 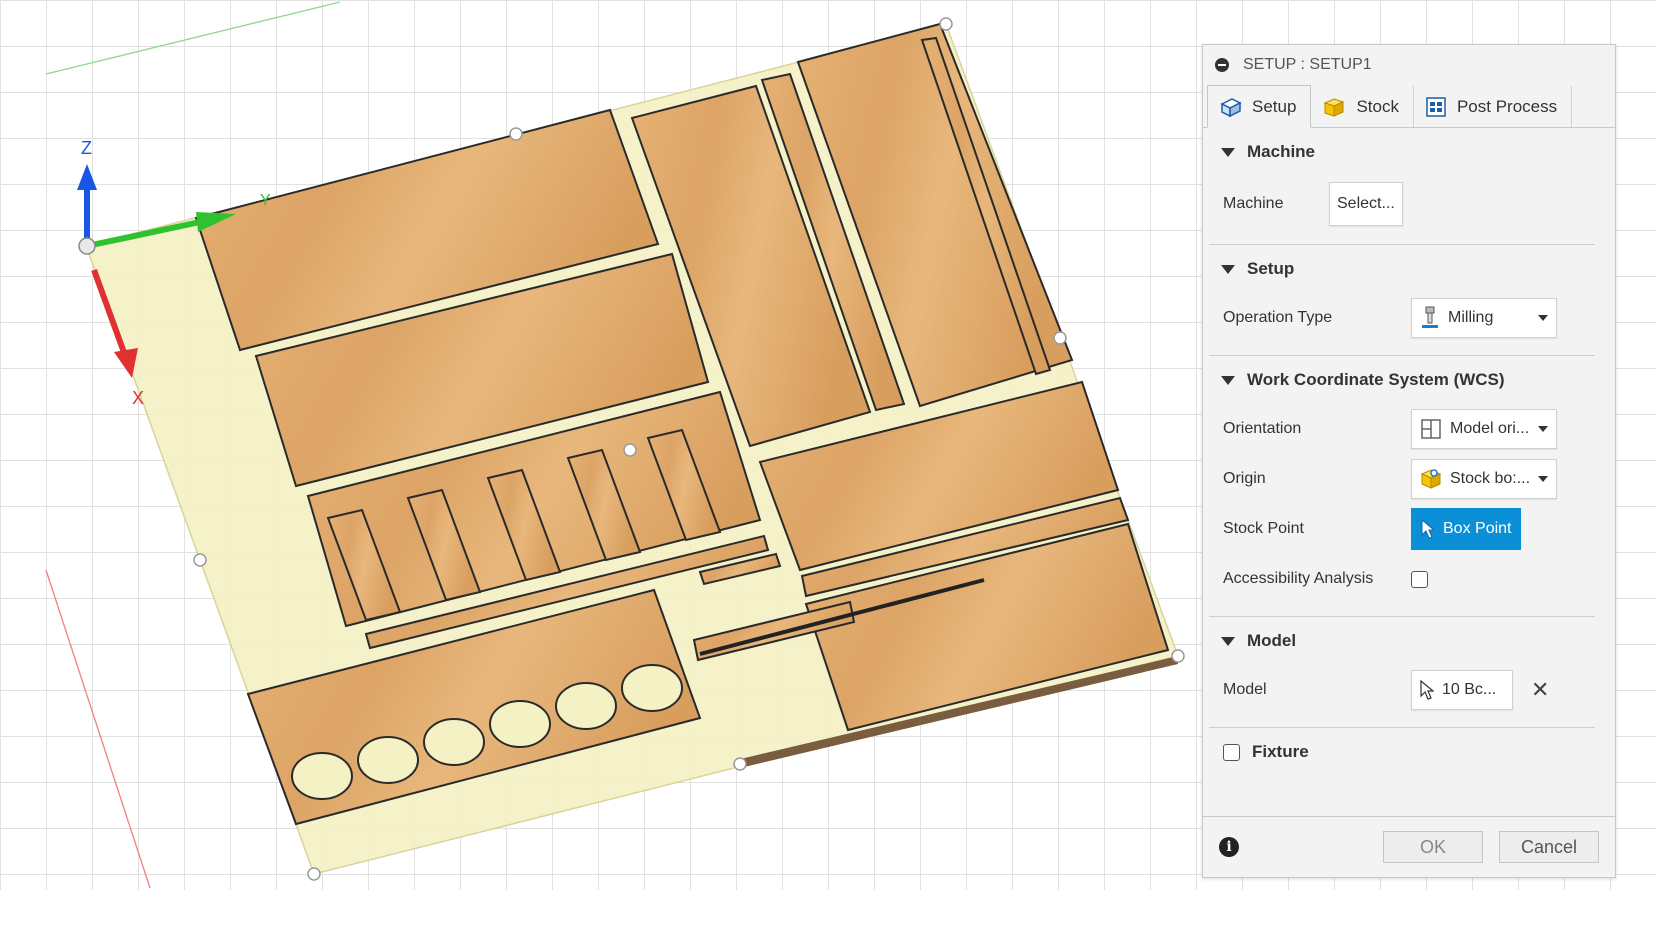 What do you see at coordinates (1431, 479) in the screenshot?
I see `stock-box-point-icon` at bounding box center [1431, 479].